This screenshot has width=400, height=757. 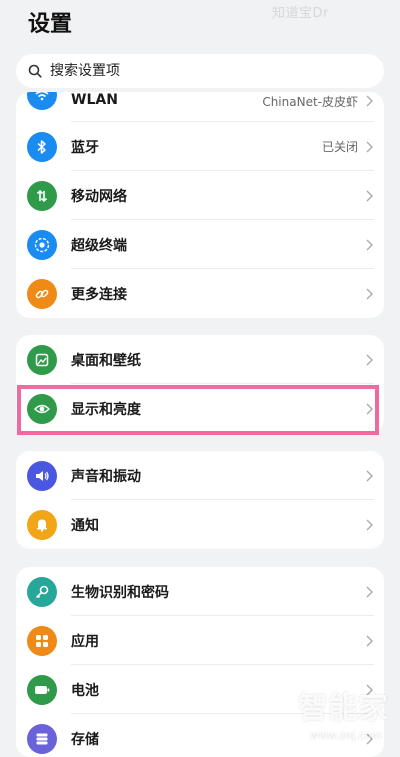 I want to click on sound-group: 声音和振动 通知, so click(x=200, y=500).